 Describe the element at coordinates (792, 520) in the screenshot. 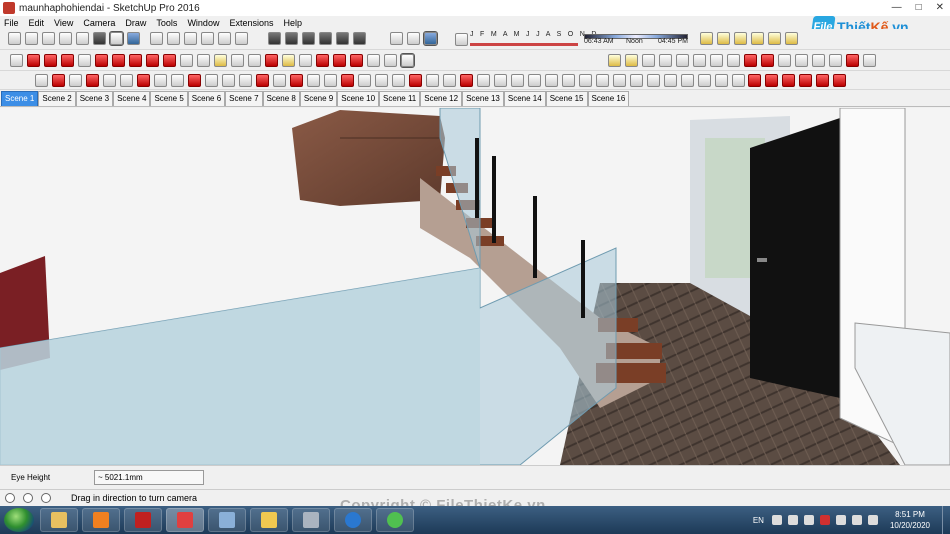

I see `chat-tray-icon` at that location.